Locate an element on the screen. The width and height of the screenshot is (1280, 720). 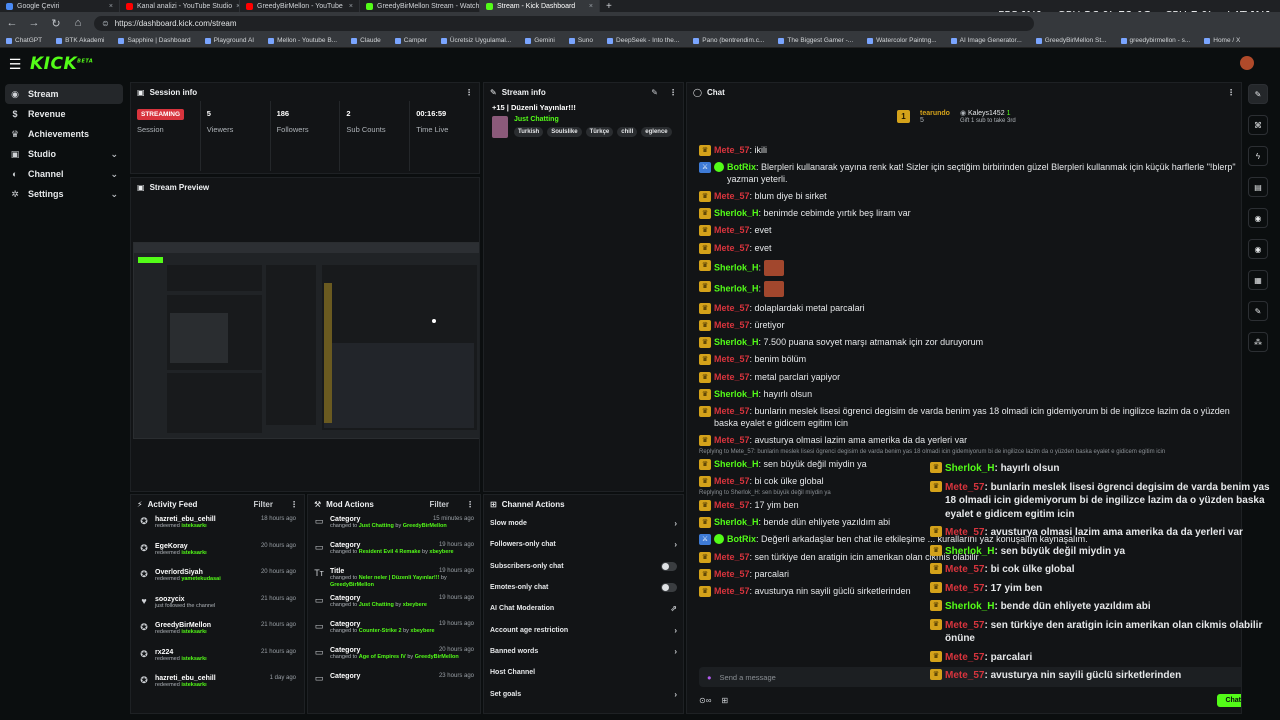
bookmark-item: Sapphire | Dashboard is located at coordinates (154, 40).